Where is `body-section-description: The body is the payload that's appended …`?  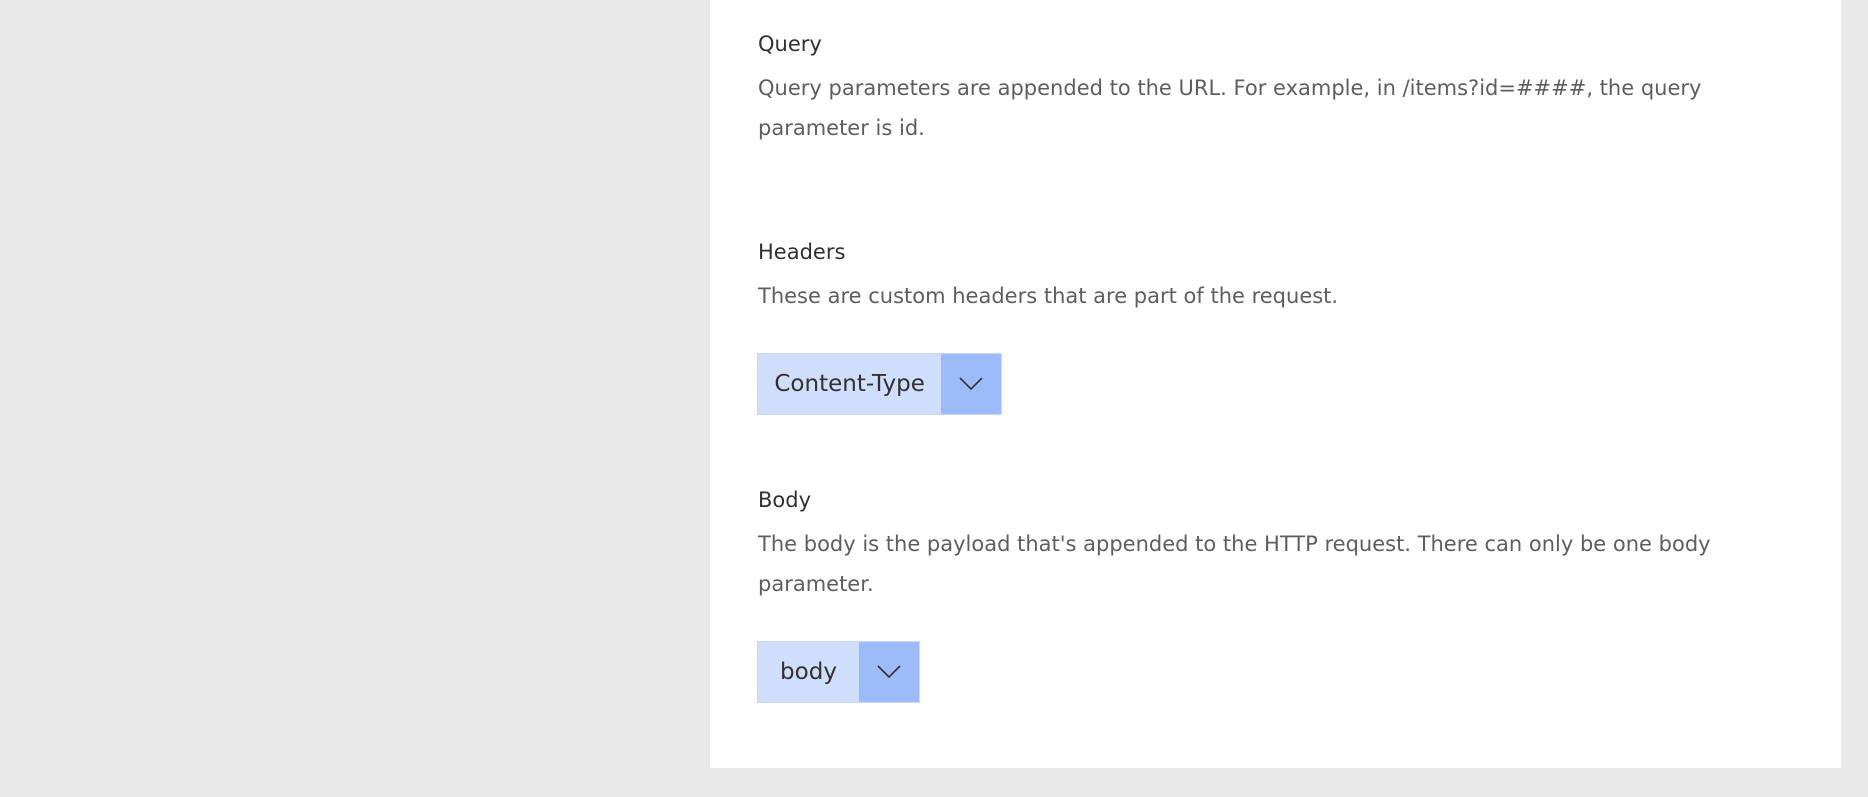
body-section-description: The body is the payload that's appended … is located at coordinates (1234, 564).